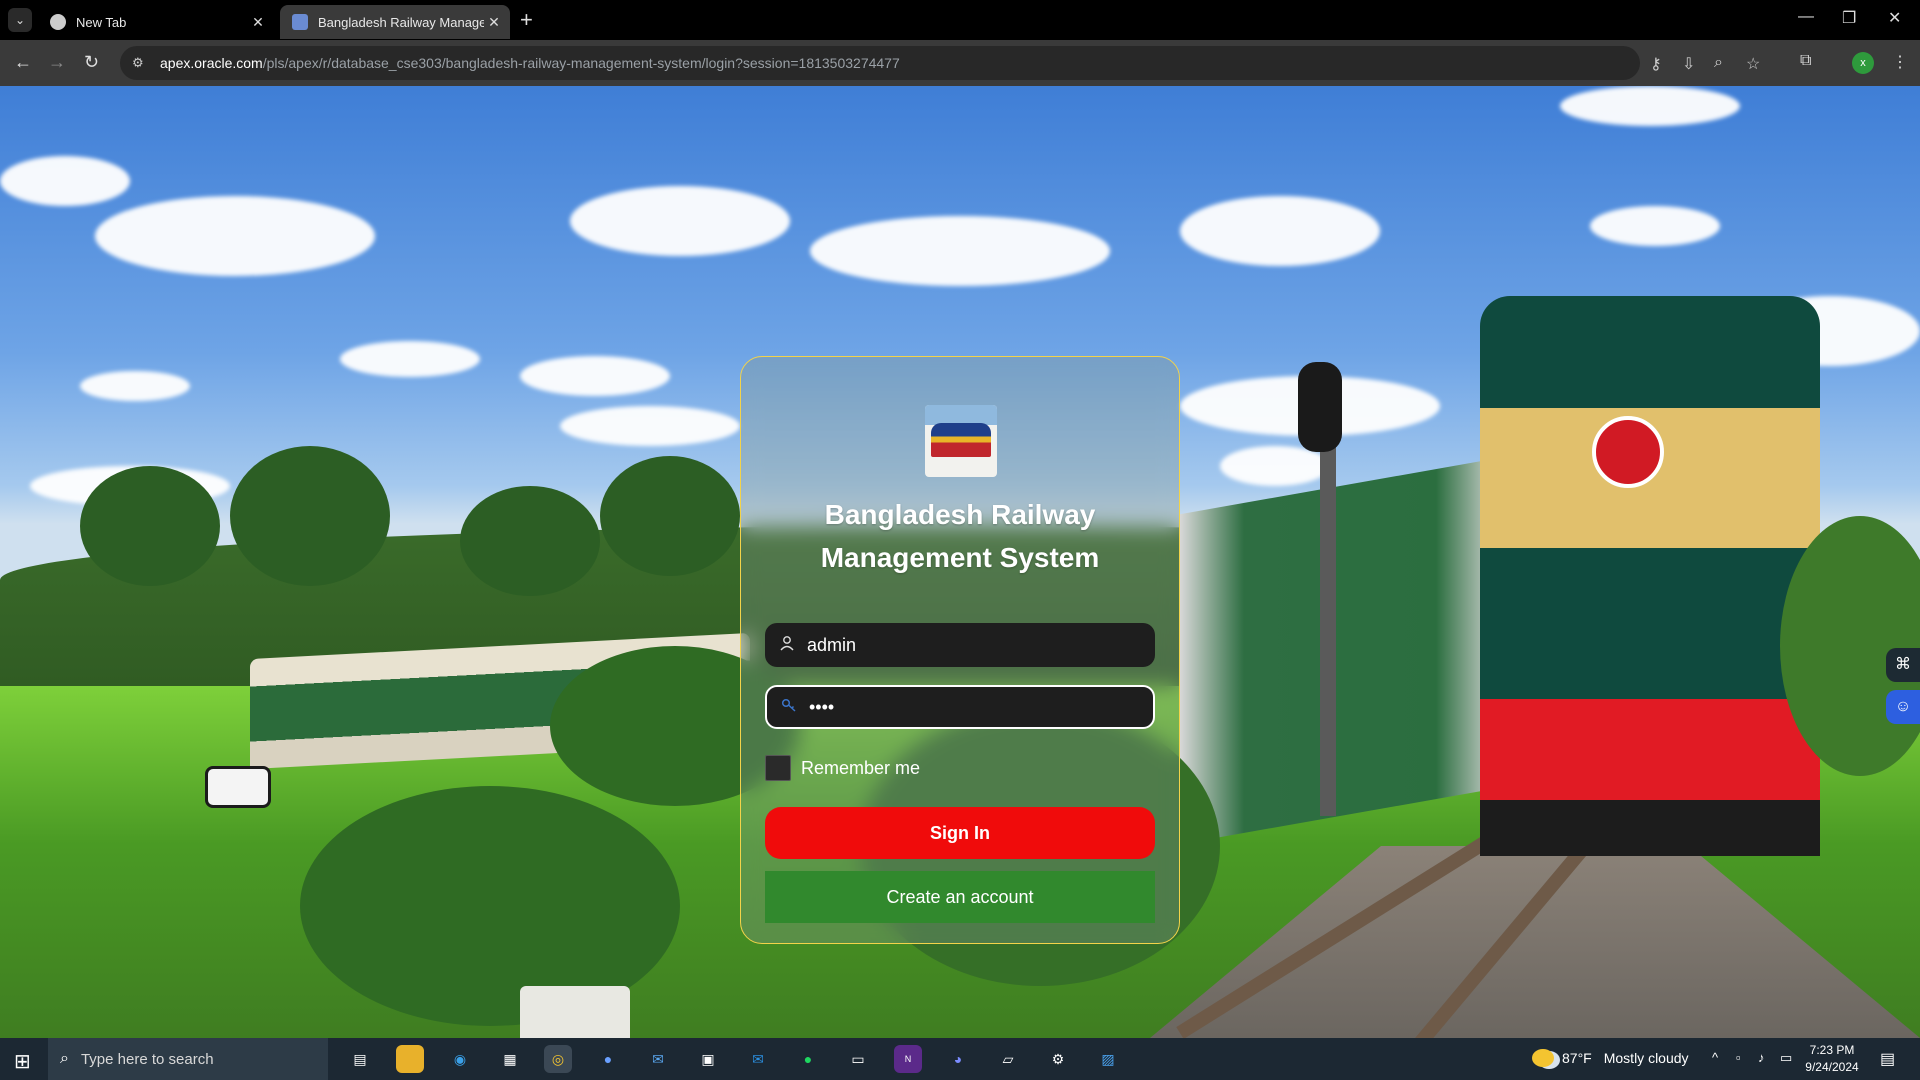  What do you see at coordinates (300, 22) in the screenshot?
I see `site-favicon-icon` at bounding box center [300, 22].